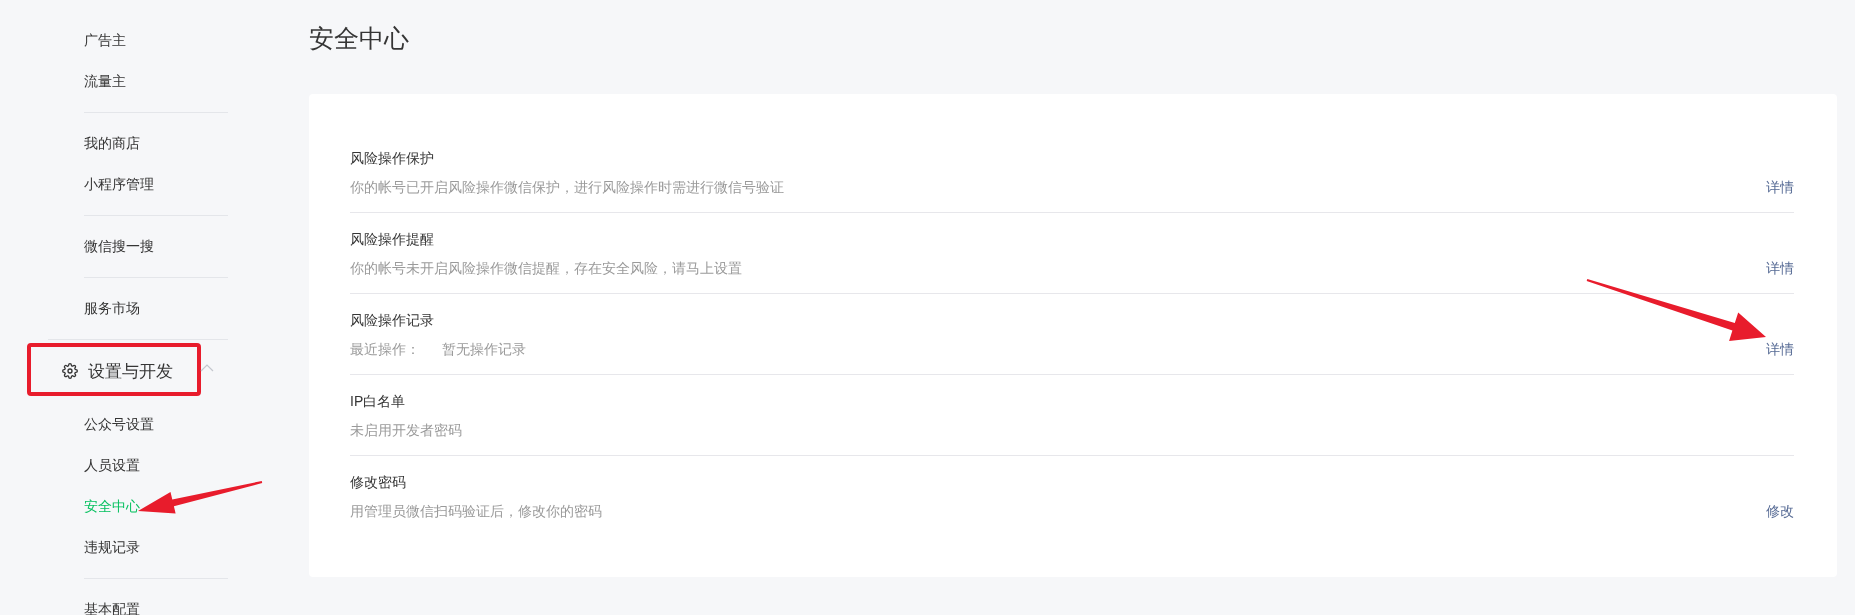 Image resolution: width=1855 pixels, height=615 pixels. Describe the element at coordinates (172, 143) in the screenshot. I see `sidebar-item: 我的商店` at that location.